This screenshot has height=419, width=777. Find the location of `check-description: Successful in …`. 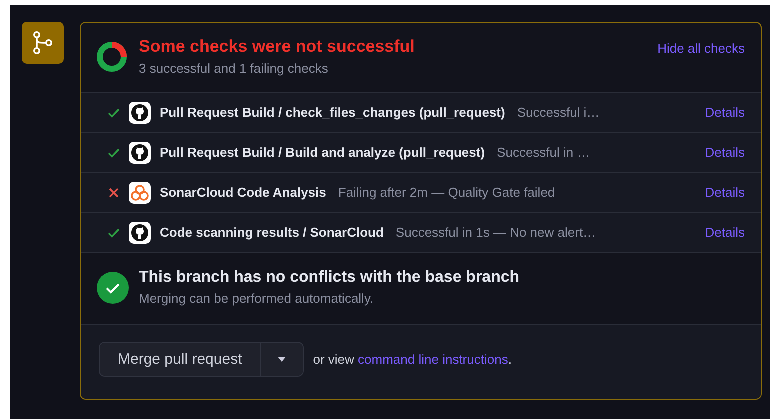

check-description: Successful in … is located at coordinates (544, 152).